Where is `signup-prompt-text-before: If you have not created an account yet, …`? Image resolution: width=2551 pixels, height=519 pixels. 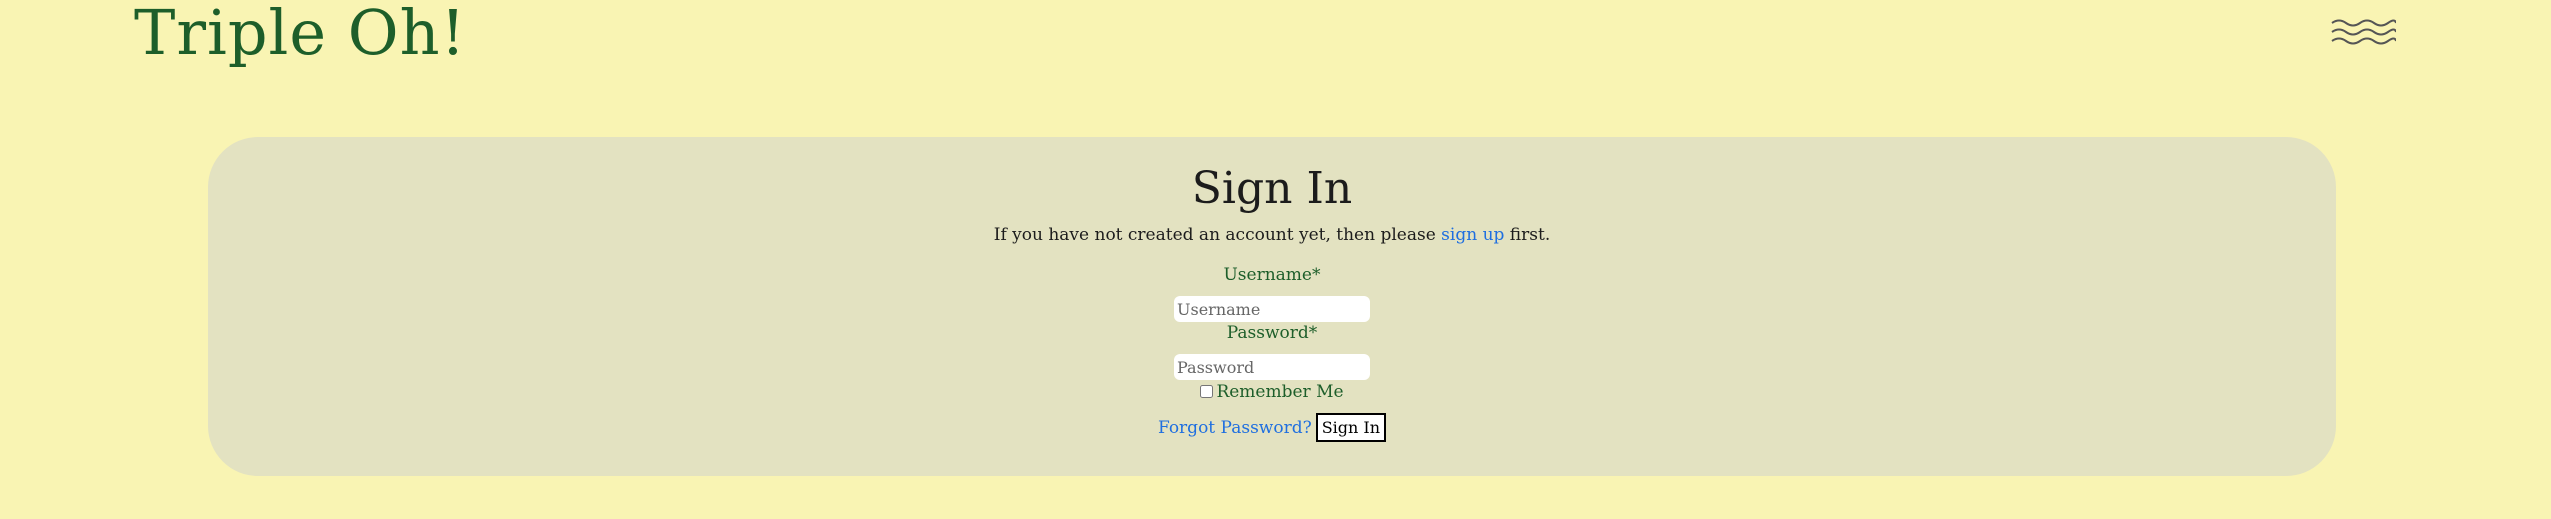
signup-prompt-text-before: If you have not created an account yet, … is located at coordinates (1217, 235).